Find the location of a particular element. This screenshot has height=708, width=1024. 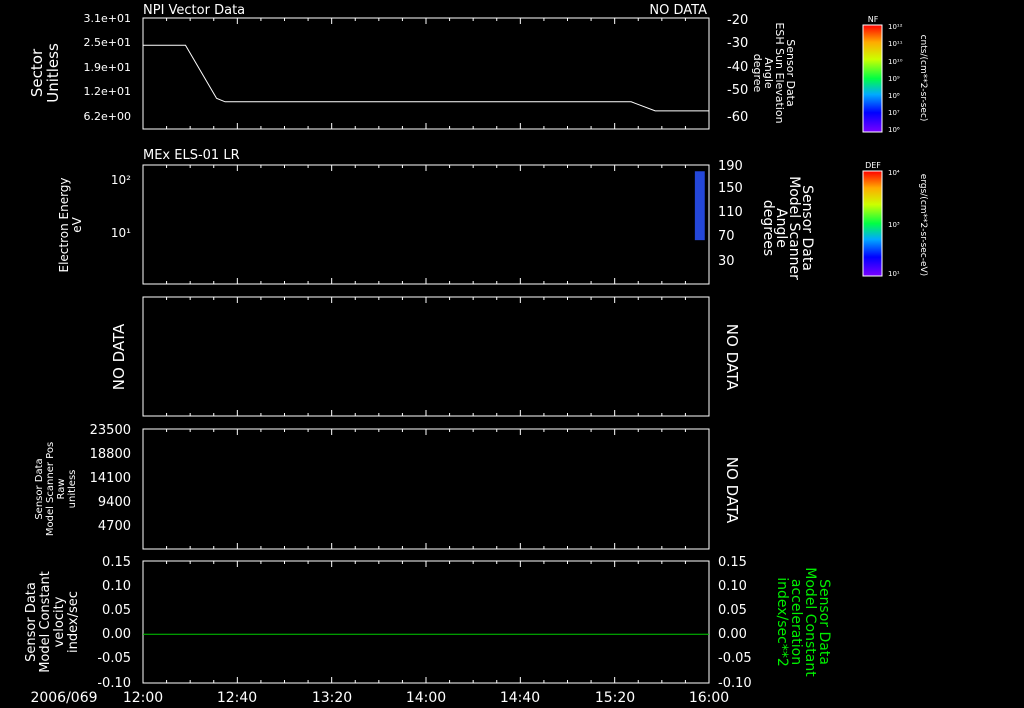

ytick-label: 1.2e+01 is located at coordinates (107, 91).